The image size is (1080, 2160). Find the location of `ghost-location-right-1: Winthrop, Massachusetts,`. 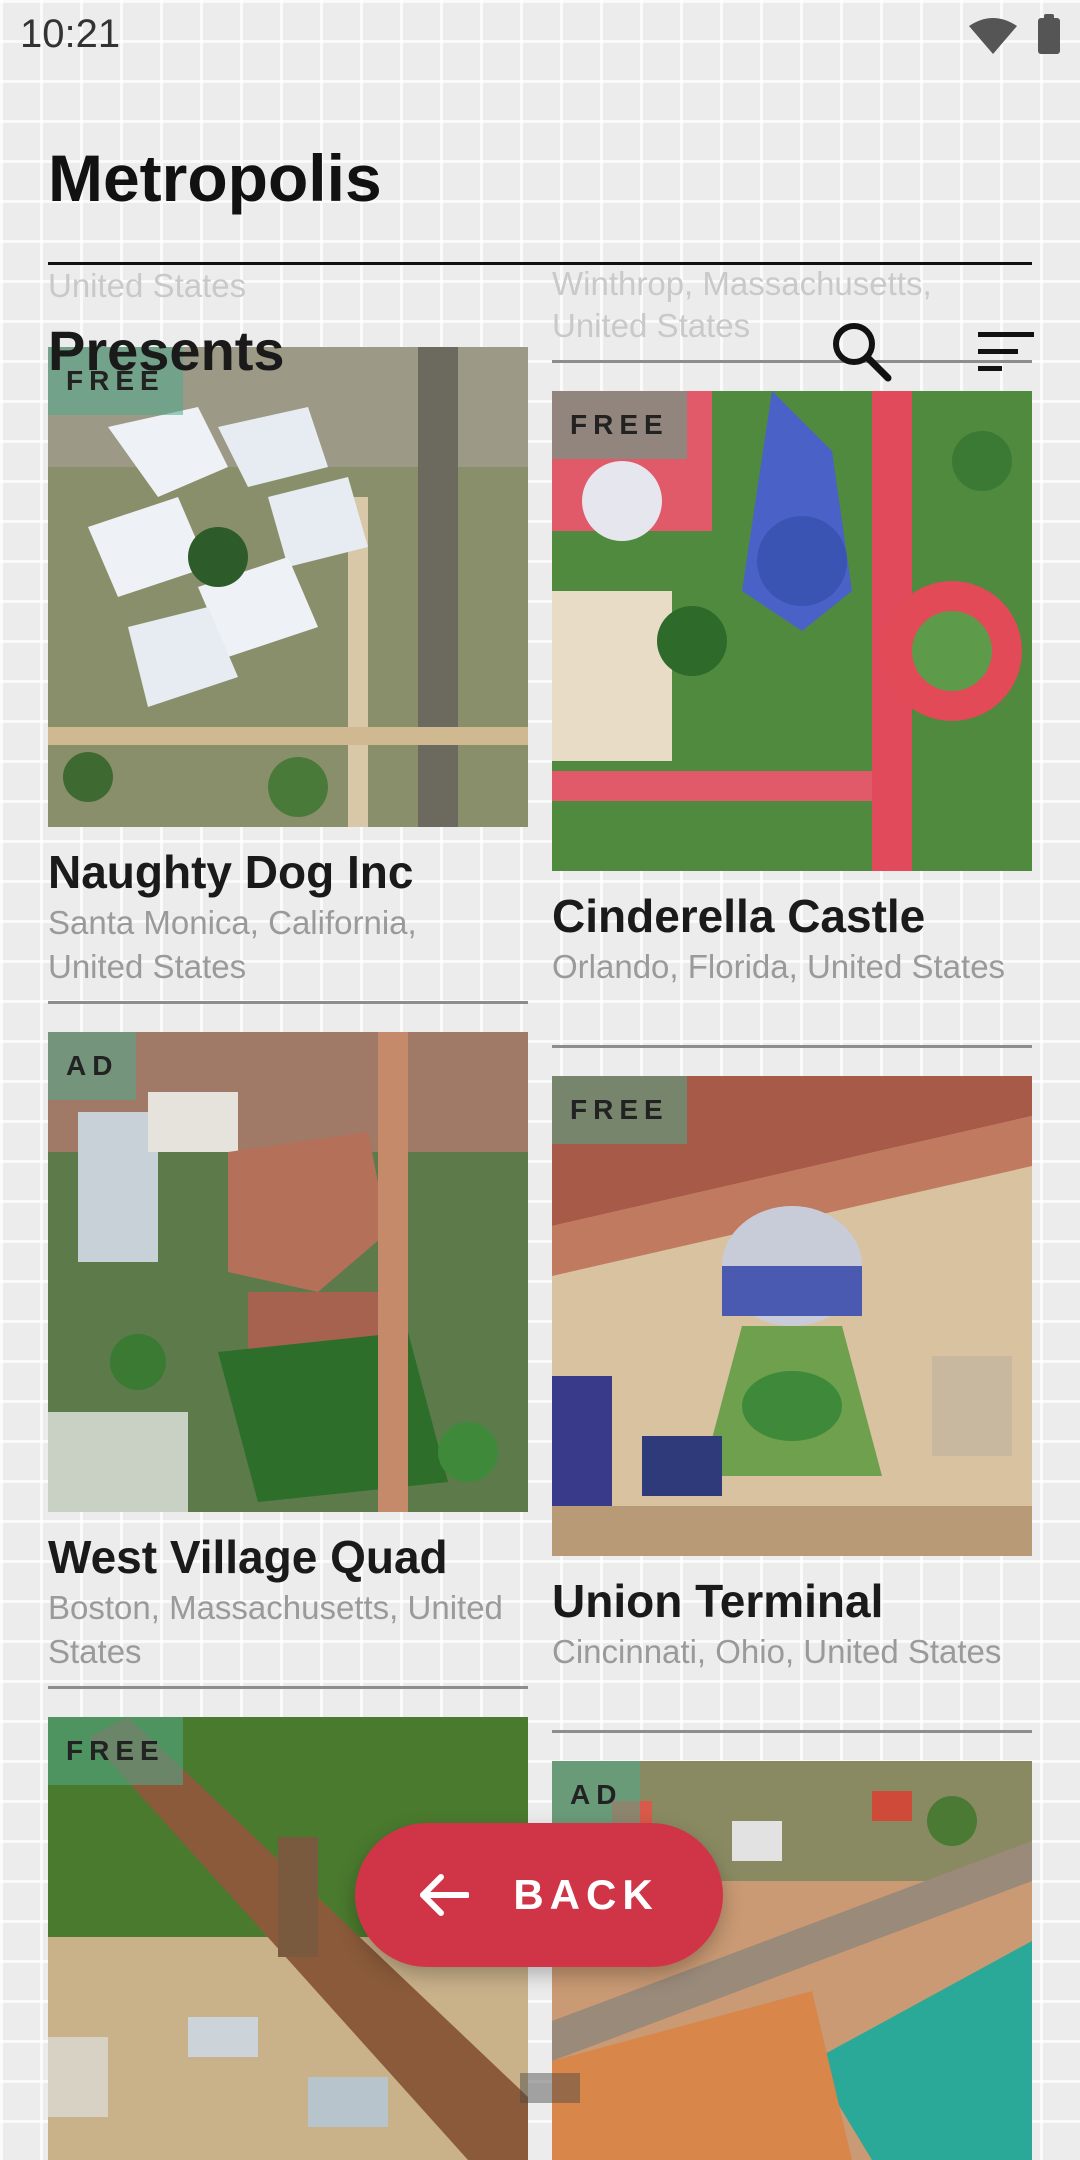

ghost-location-right-1: Winthrop, Massachusetts, is located at coordinates (742, 283).